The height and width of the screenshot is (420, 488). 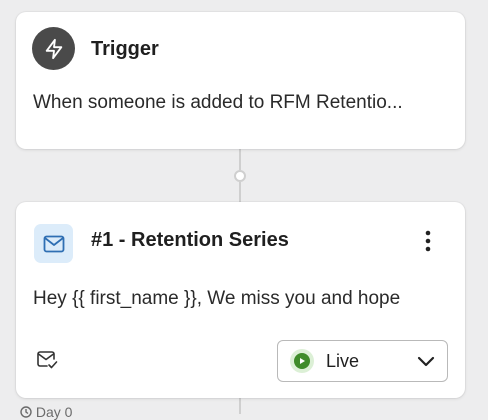 I want to click on chevron-down-icon, so click(x=426, y=361).